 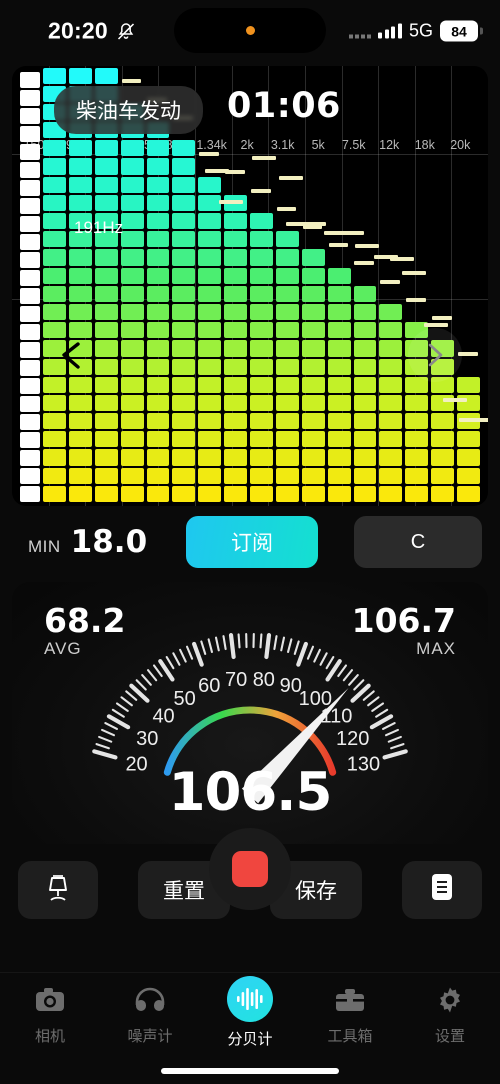 I want to click on dynamic-island, so click(x=250, y=30).